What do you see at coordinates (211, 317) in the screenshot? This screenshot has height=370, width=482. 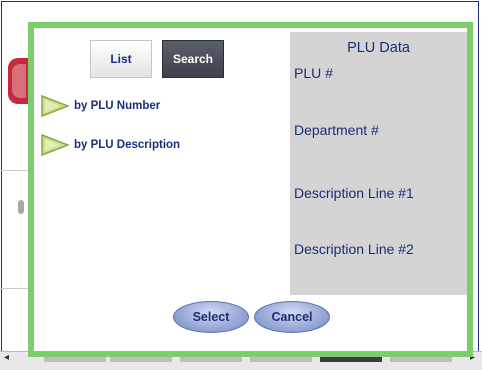 I see `select-button: Select` at bounding box center [211, 317].